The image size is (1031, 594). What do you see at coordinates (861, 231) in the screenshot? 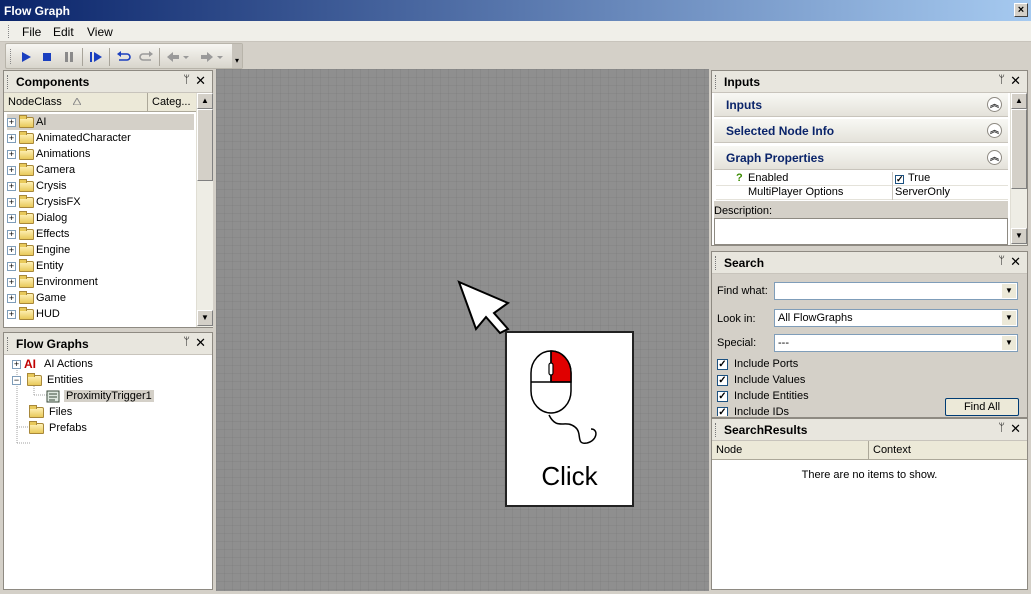
I see `description-box` at bounding box center [861, 231].